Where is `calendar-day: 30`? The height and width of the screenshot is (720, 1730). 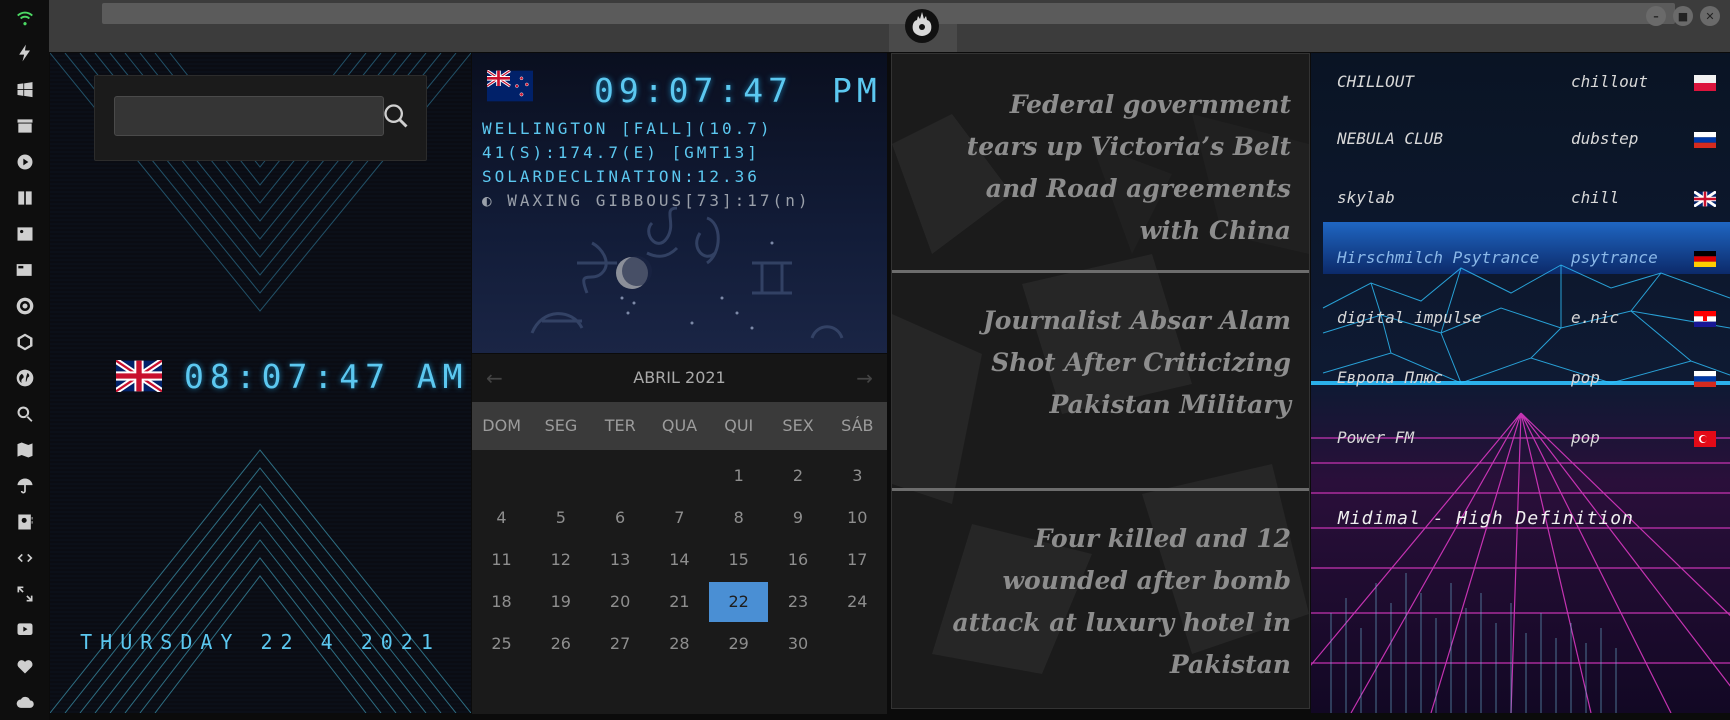 calendar-day: 30 is located at coordinates (798, 644).